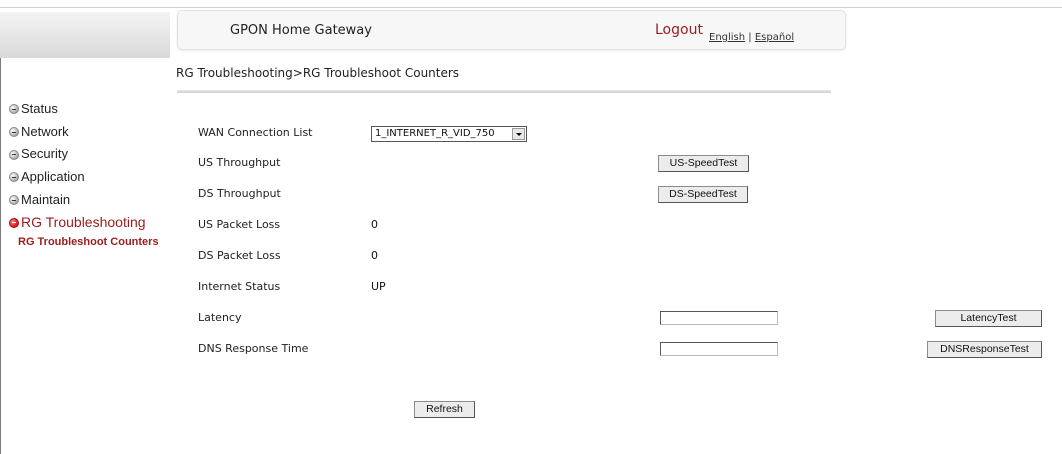 Image resolution: width=1062 pixels, height=454 pixels. Describe the element at coordinates (255, 132) in the screenshot. I see `wan-connection-label: WAN Connection List` at that location.